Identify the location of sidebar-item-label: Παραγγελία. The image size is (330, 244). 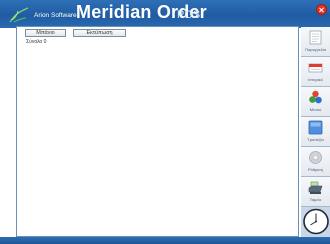
(315, 49).